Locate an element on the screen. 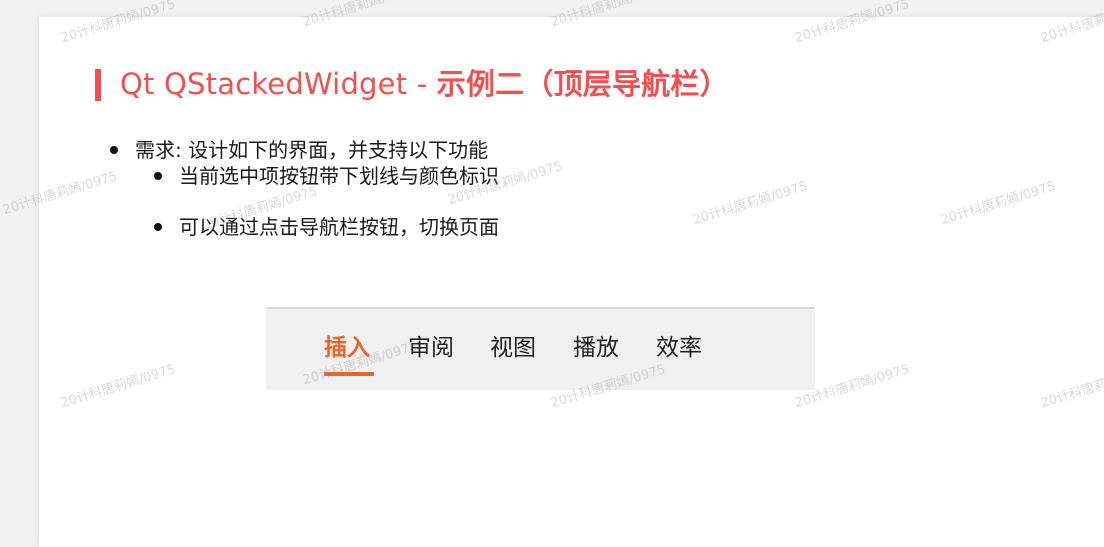  bullet-underline-feature: 当前选中项按钮带下划线与颜色标识 is located at coordinates (326, 176).